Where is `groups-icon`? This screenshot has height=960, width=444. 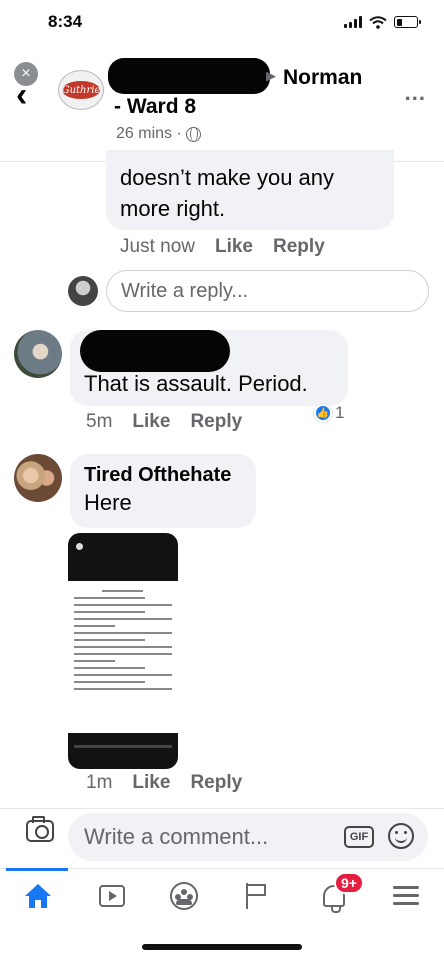 groups-icon is located at coordinates (184, 896).